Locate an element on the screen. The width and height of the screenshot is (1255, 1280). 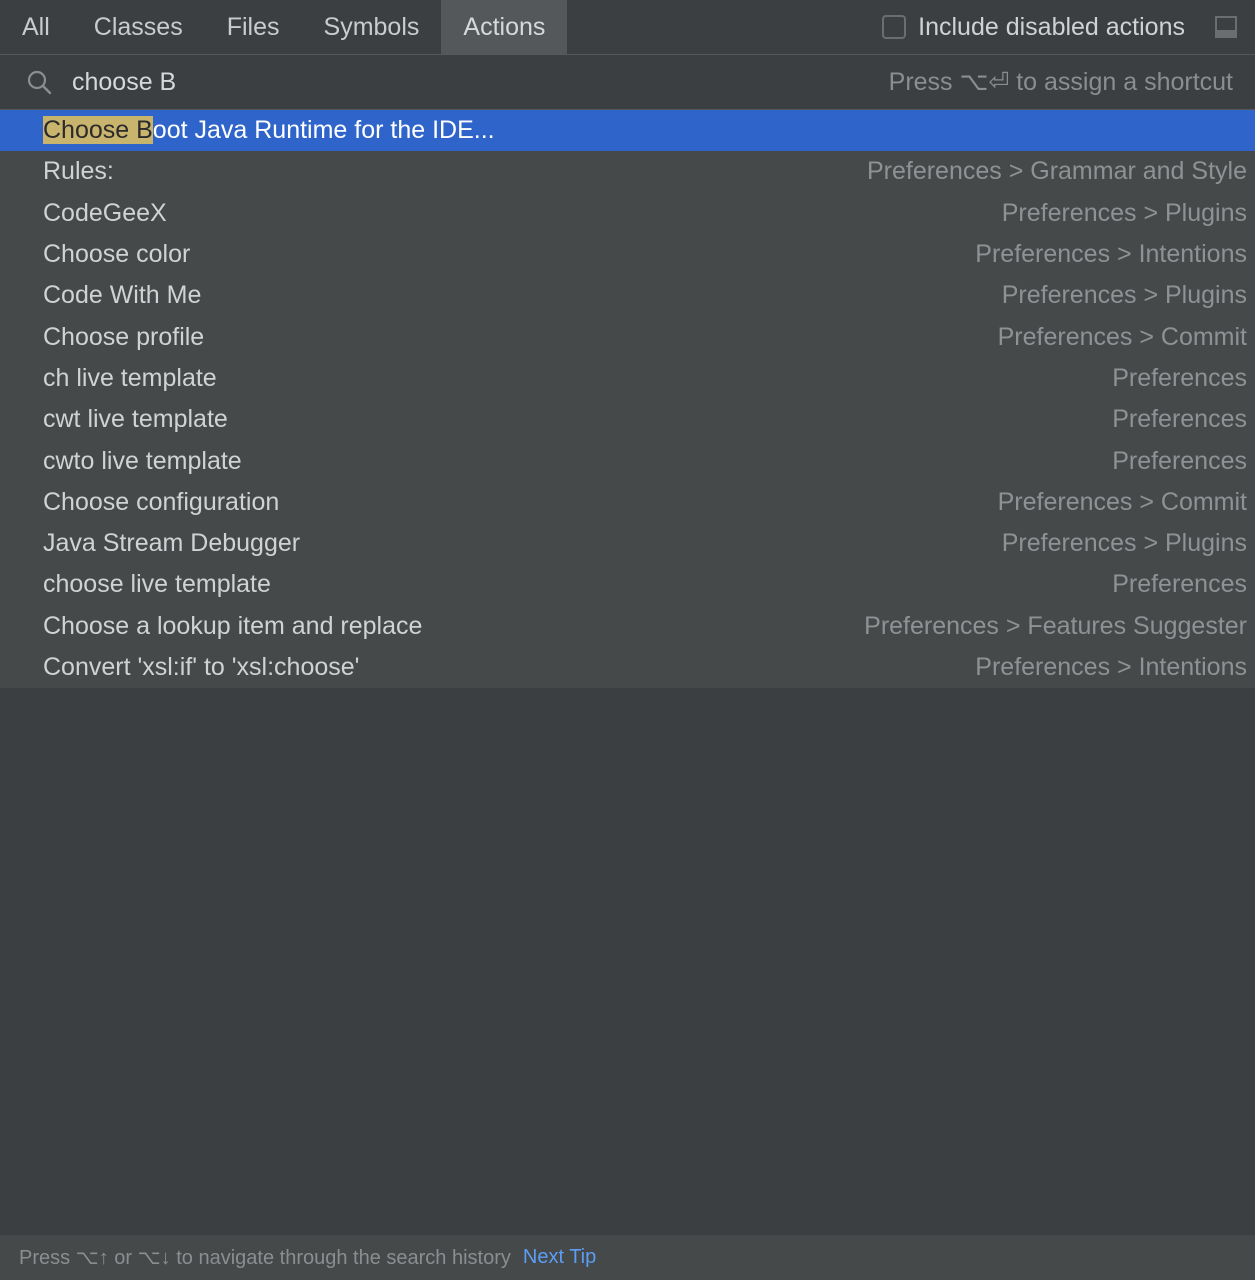
next-tip-link: Next Tip is located at coordinates (559, 1257).